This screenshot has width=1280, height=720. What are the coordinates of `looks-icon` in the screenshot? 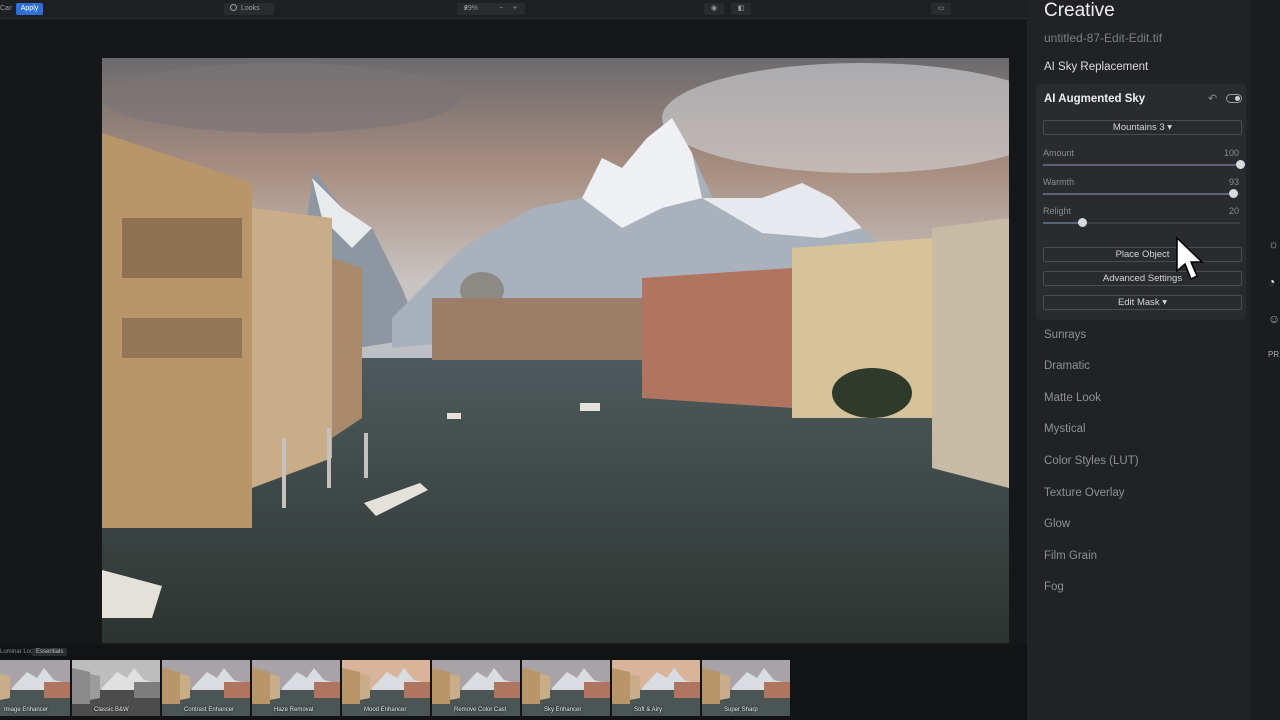 It's located at (233, 7).